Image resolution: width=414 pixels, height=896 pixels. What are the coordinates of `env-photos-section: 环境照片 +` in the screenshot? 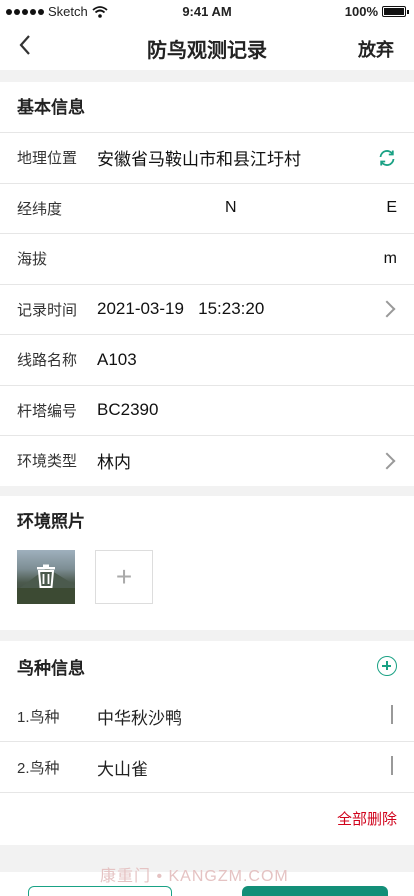 It's located at (207, 563).